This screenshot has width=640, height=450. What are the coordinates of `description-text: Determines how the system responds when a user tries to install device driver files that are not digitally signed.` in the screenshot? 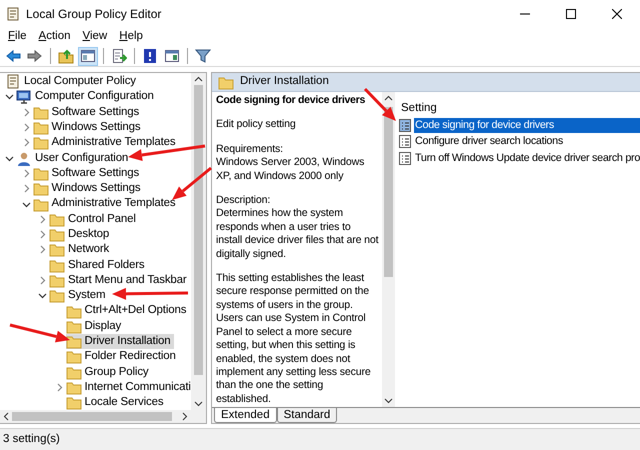 It's located at (297, 234).